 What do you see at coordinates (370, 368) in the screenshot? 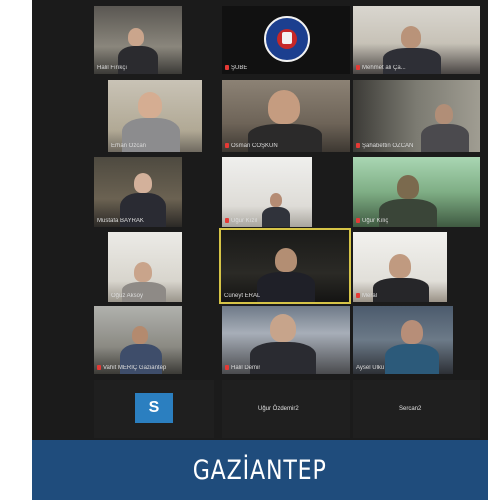
I see `participant-name: Aysel Ülkü` at bounding box center [370, 368].